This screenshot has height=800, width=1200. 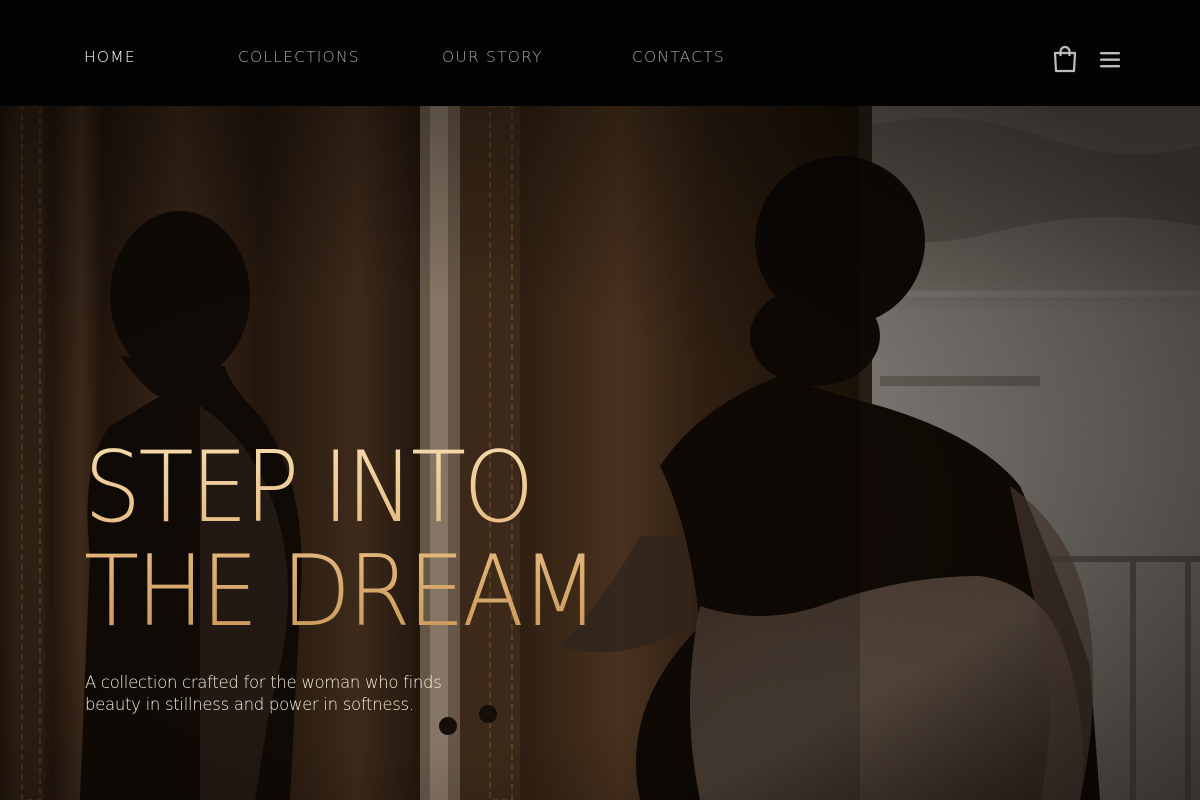 What do you see at coordinates (1110, 60) in the screenshot?
I see `hamburger-menu-icon` at bounding box center [1110, 60].